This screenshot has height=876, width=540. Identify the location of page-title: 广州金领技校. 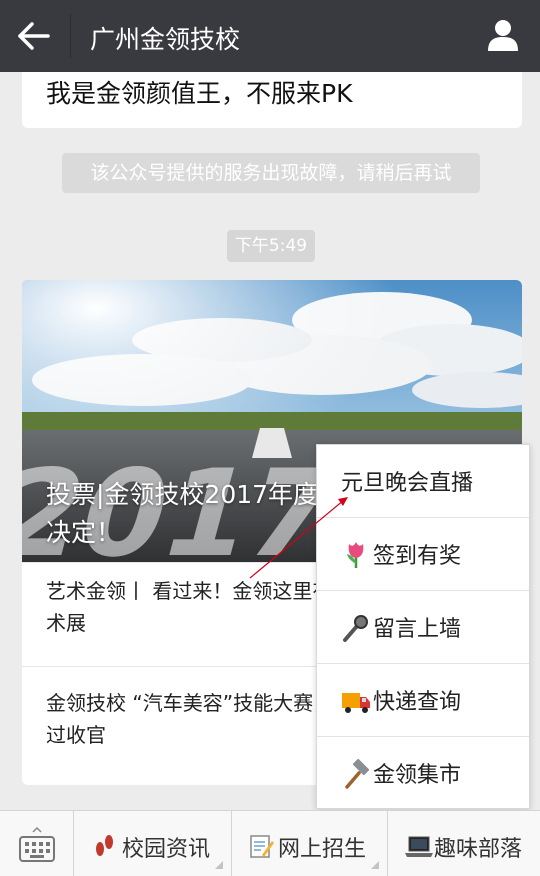
(165, 39).